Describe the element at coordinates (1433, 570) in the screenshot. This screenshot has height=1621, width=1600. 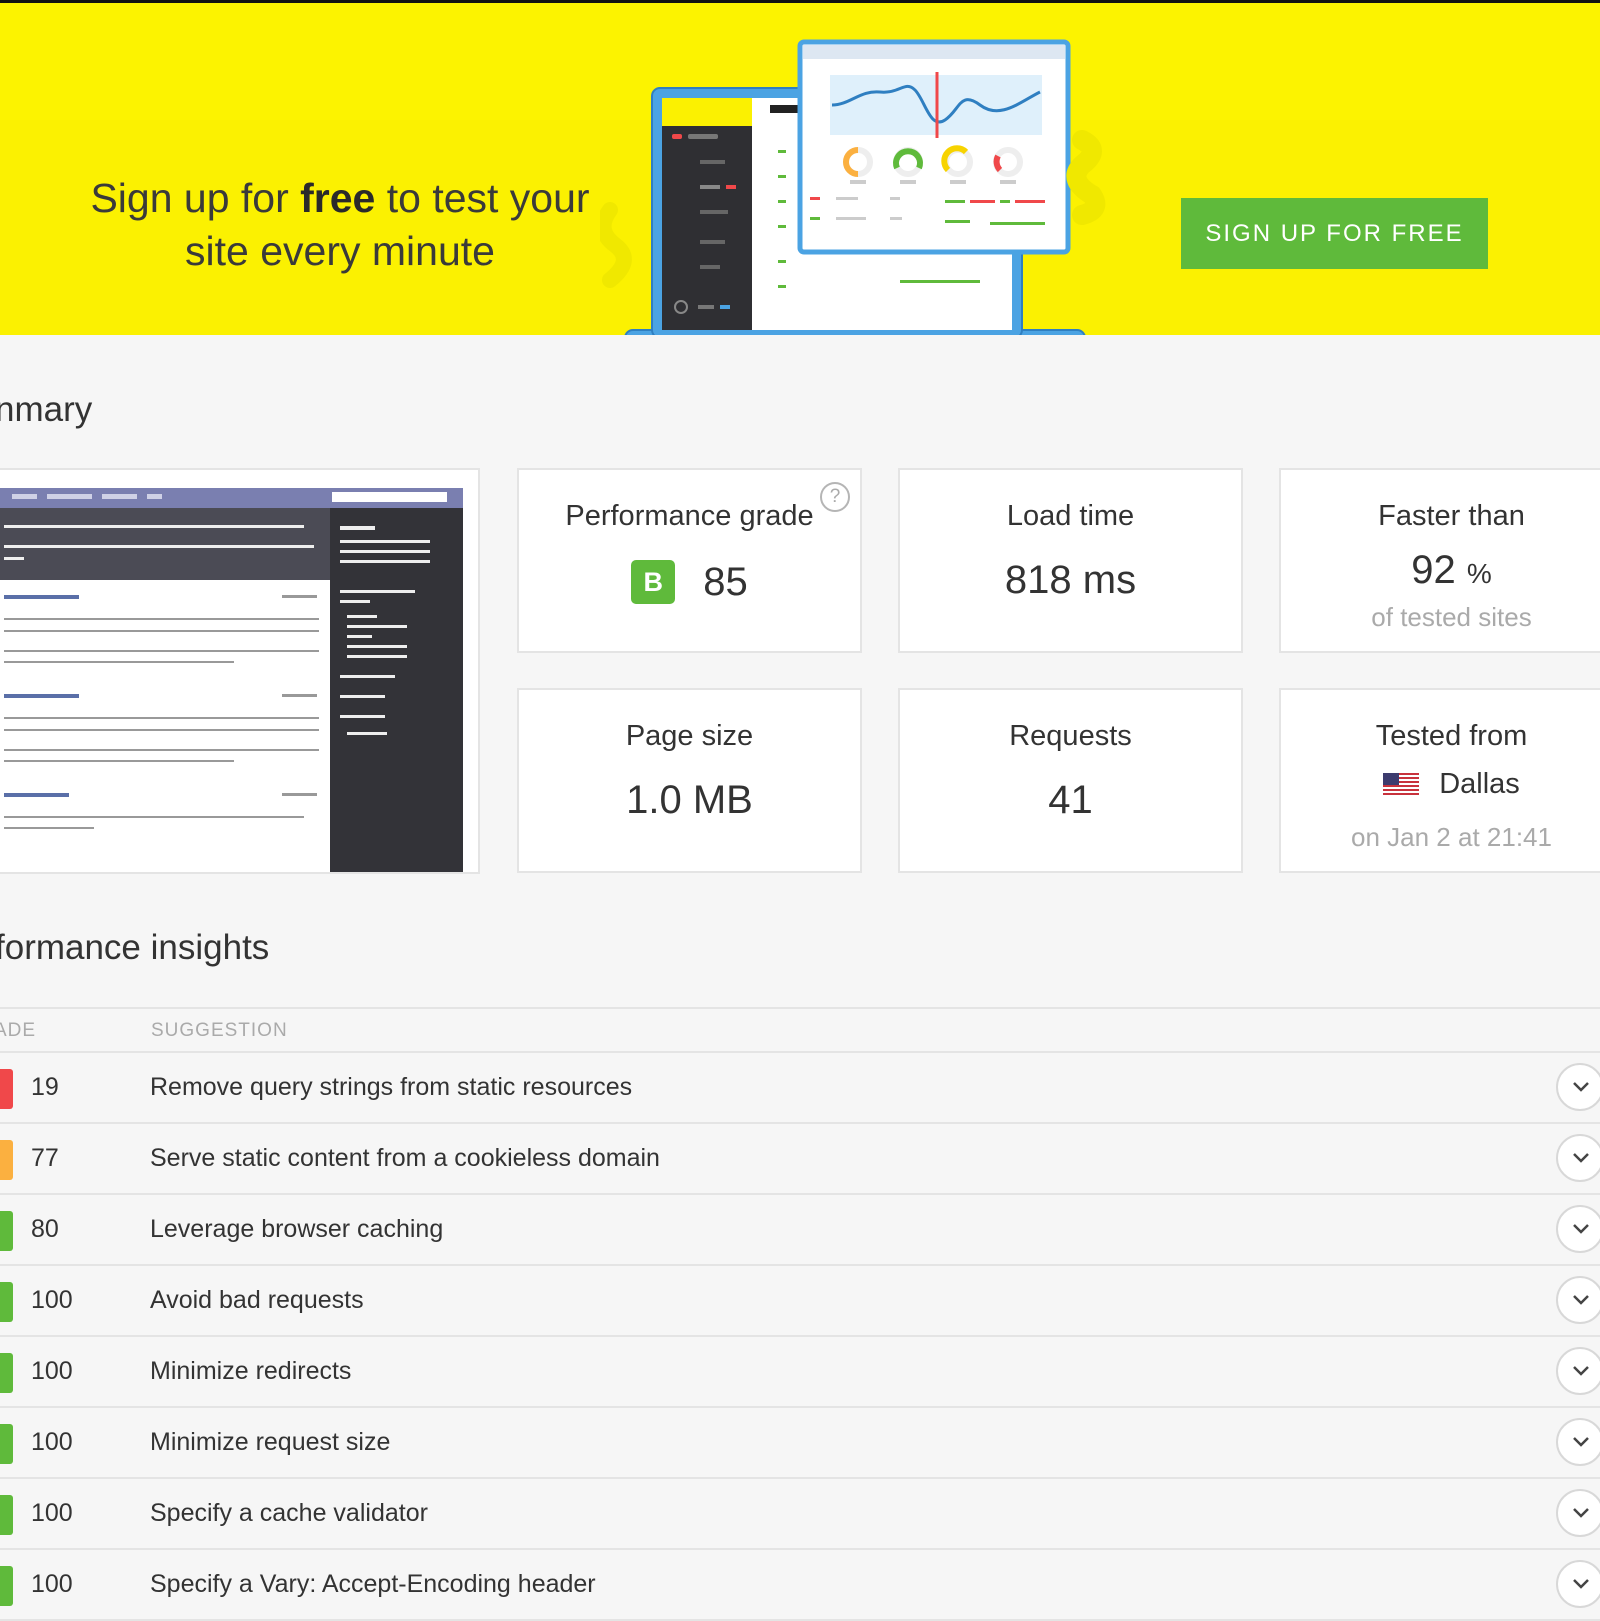
I see `faster-than-number: 92` at that location.